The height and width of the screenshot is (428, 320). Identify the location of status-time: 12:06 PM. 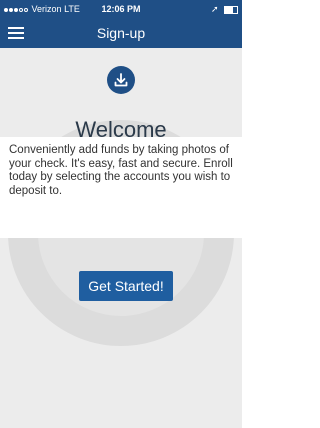
(121, 9).